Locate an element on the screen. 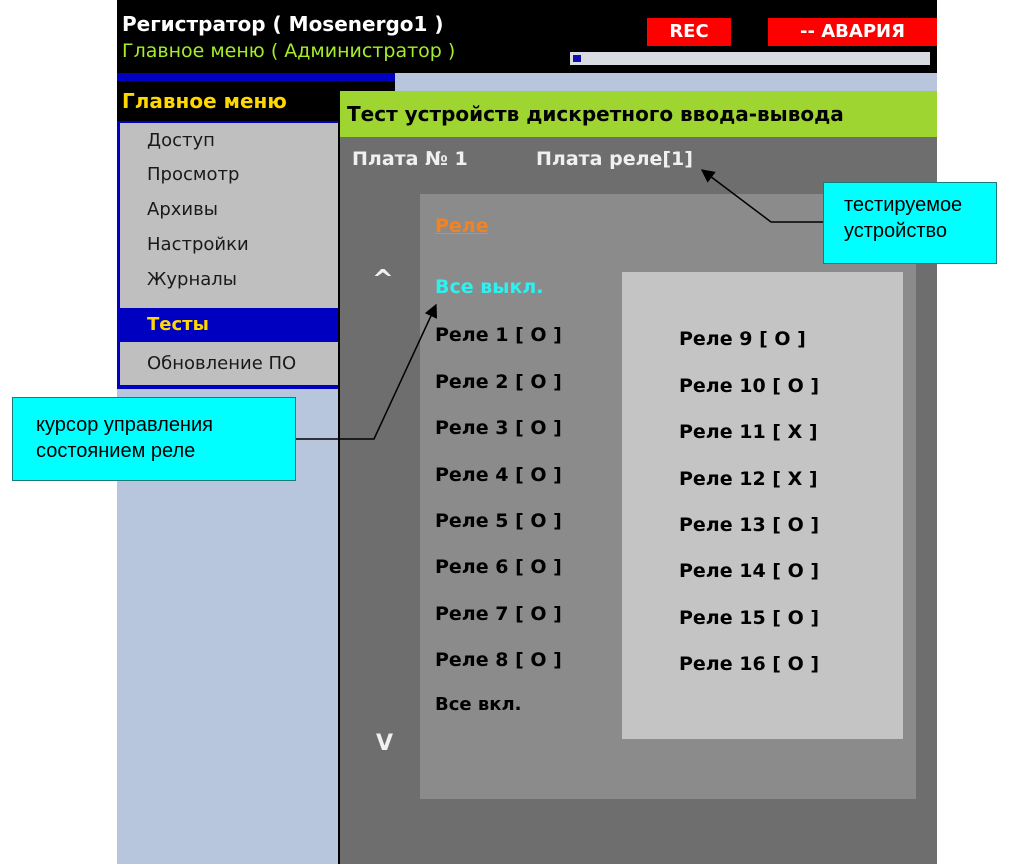 The width and height of the screenshot is (1014, 864). cursor-leader-line is located at coordinates (367, 371).